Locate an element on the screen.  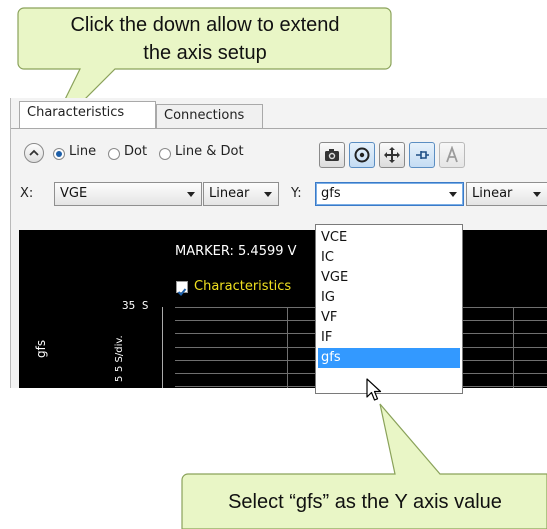
x-axis-select: VGE is located at coordinates (128, 194).